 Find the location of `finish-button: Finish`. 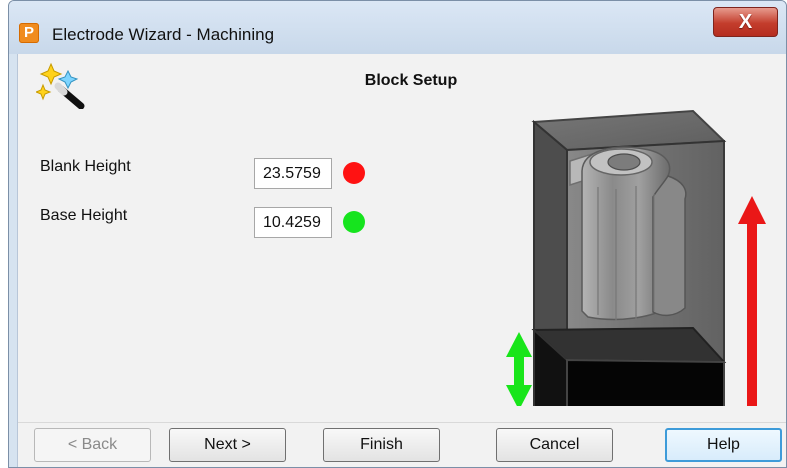

finish-button: Finish is located at coordinates (381, 445).